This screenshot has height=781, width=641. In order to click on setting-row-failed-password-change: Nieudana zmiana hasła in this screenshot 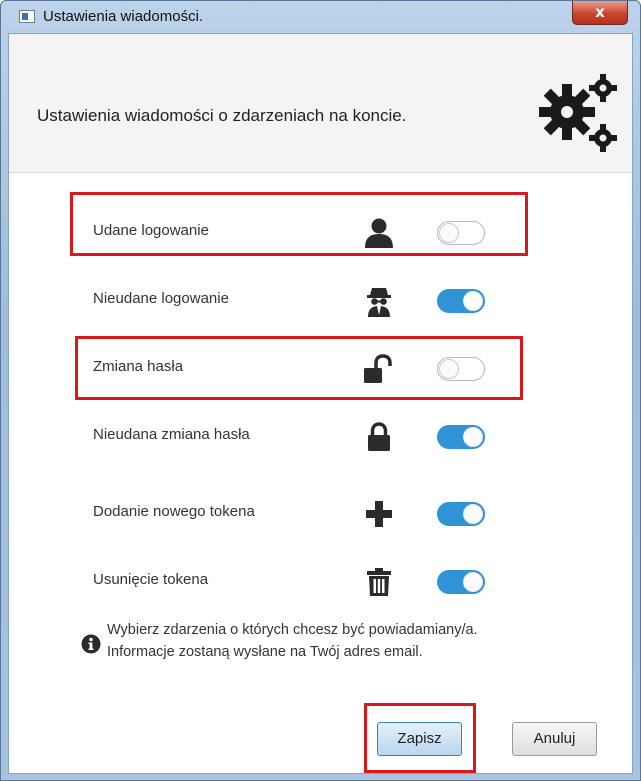, I will do `click(320, 437)`.